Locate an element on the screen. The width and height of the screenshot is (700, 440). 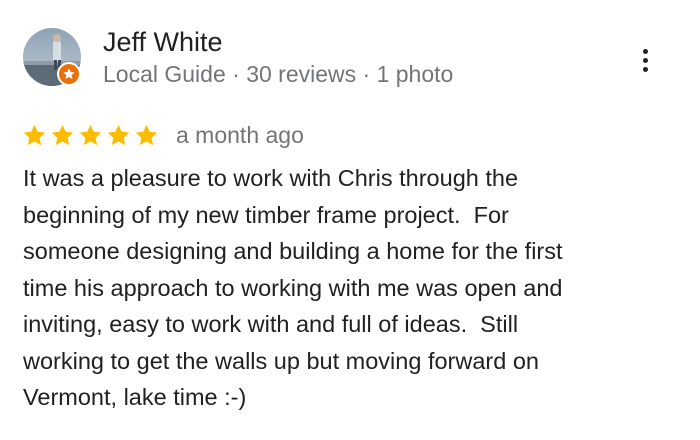
more-vertical-icon is located at coordinates (645, 51).